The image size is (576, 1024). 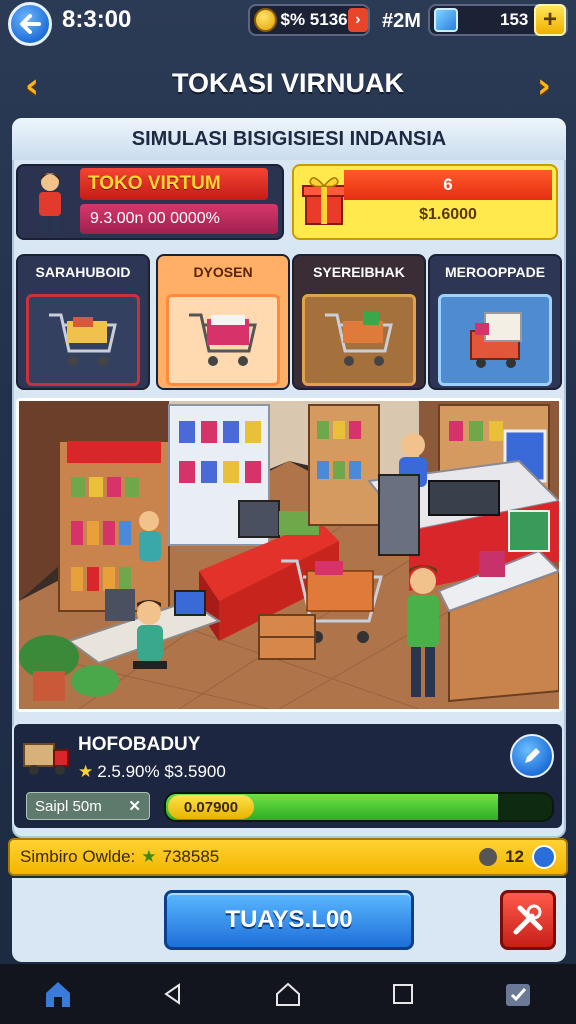 I want to click on clock-icon, so click(x=488, y=857).